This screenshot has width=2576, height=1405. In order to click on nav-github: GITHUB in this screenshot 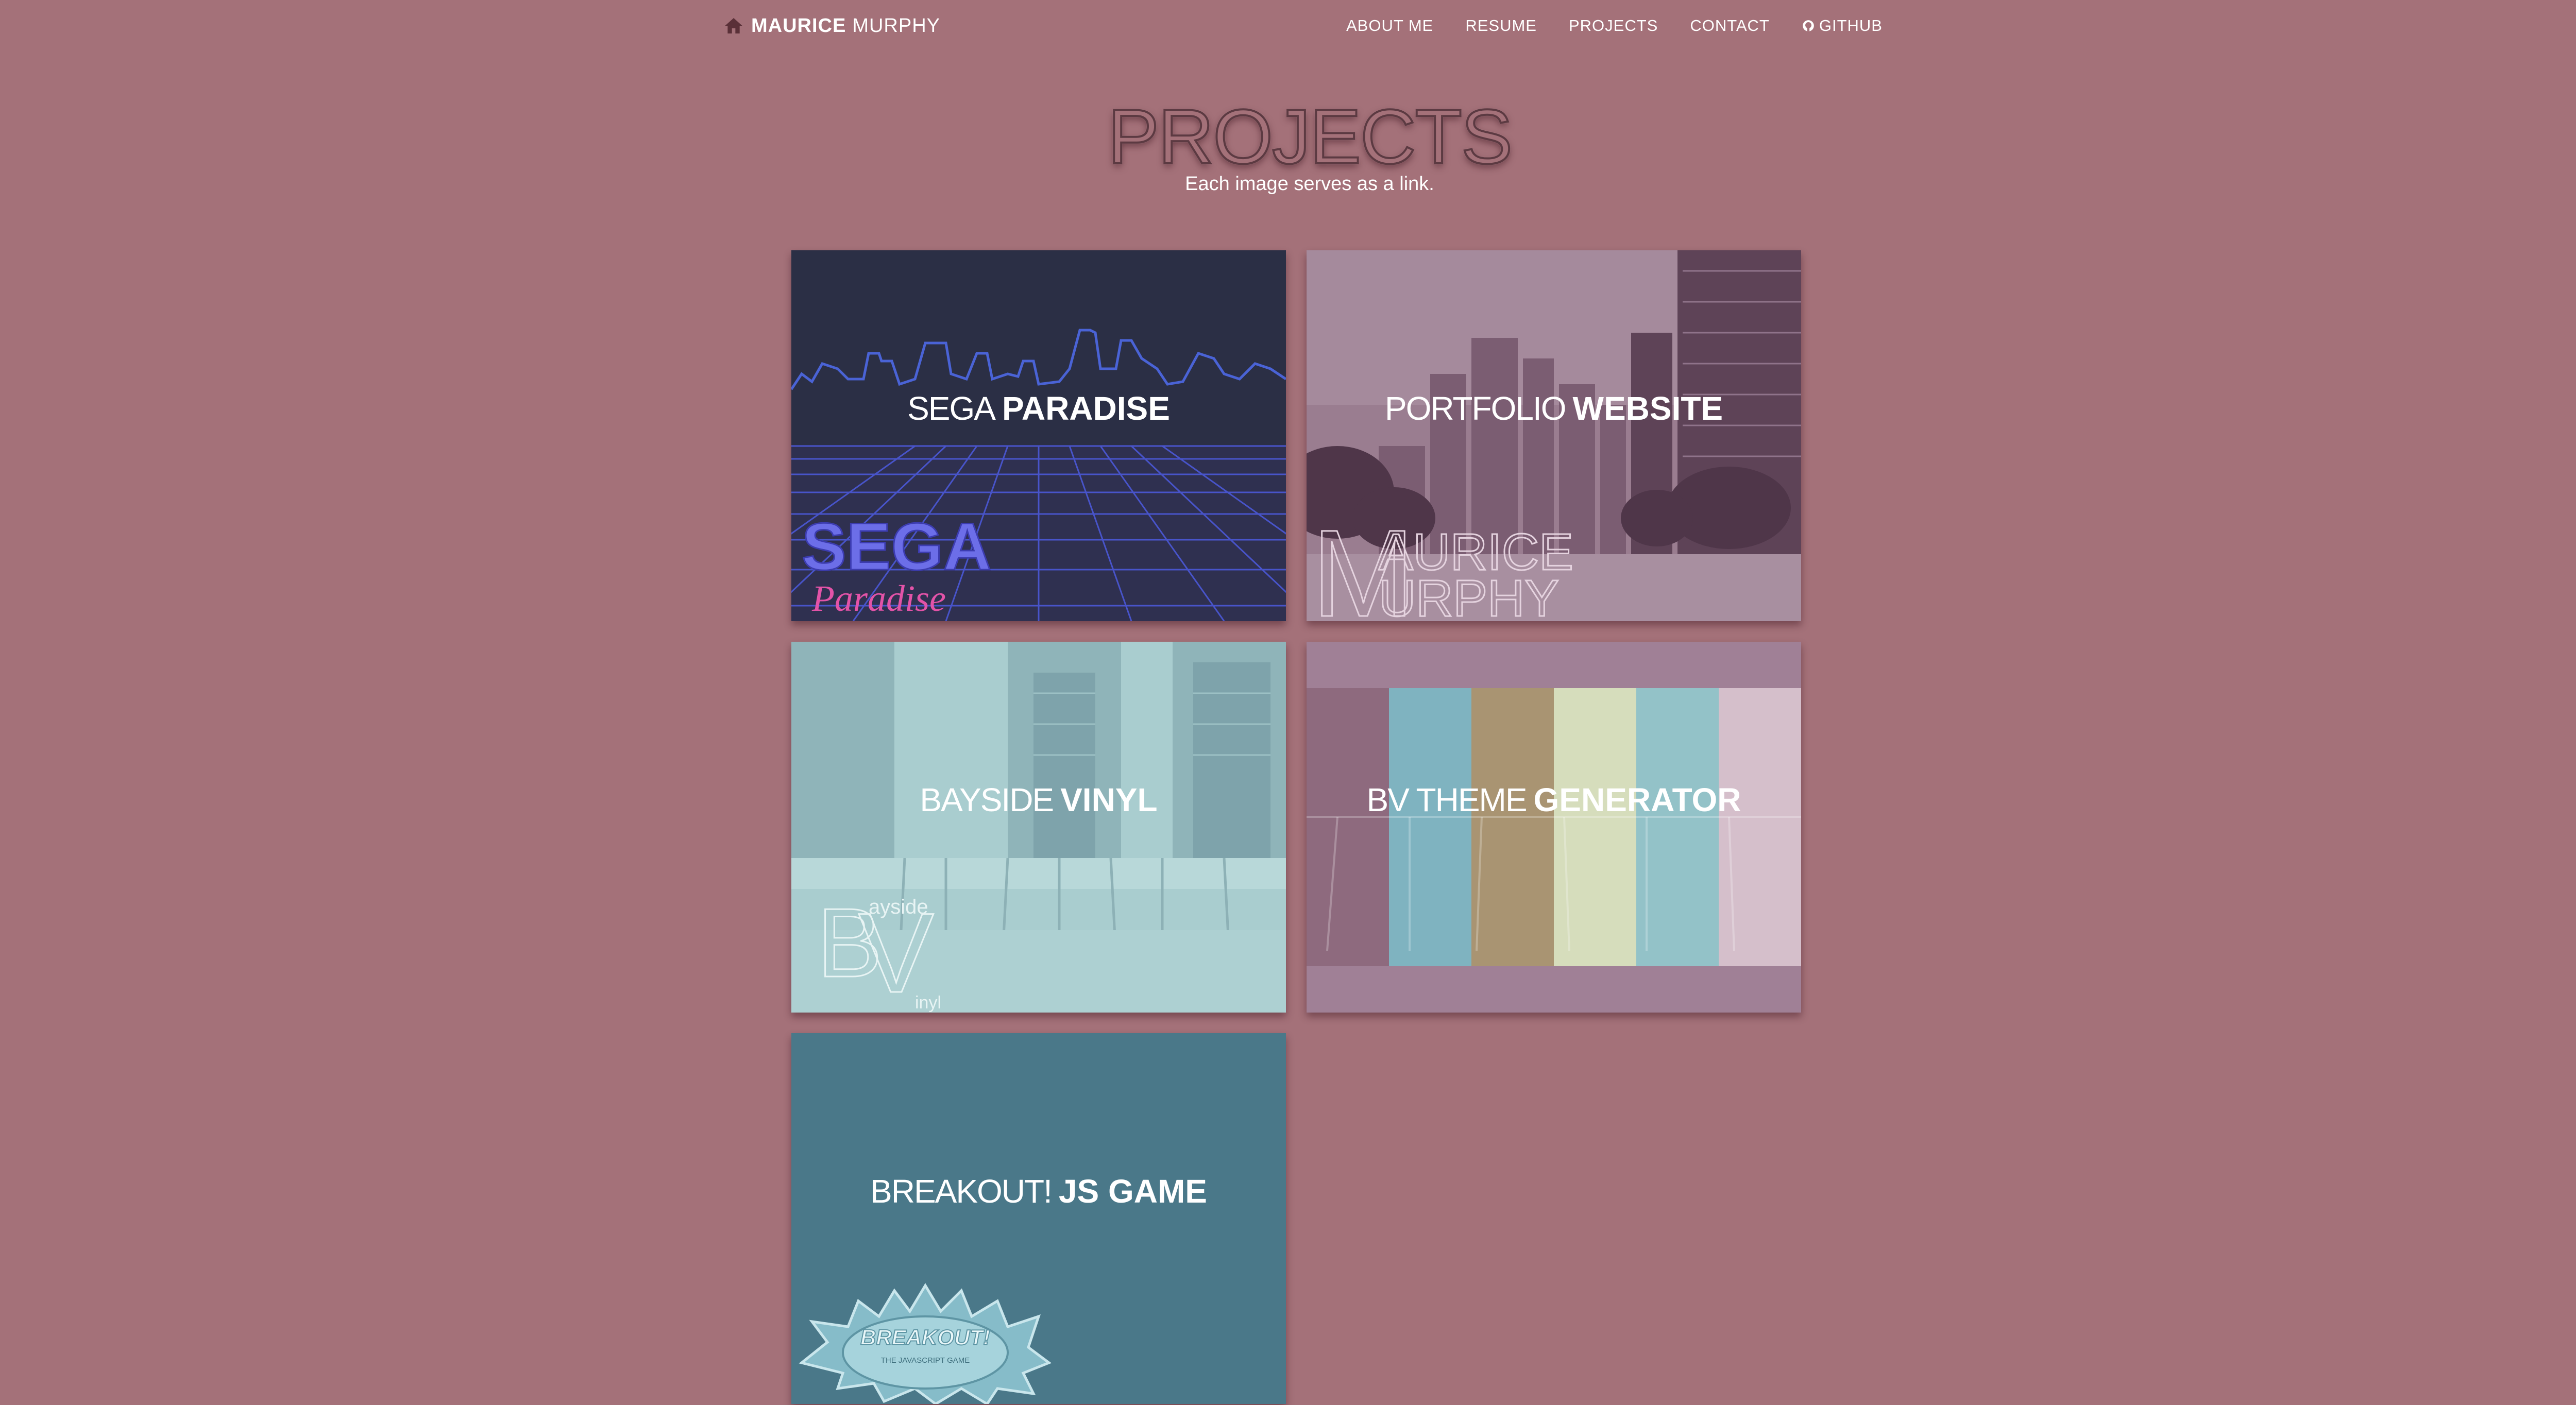, I will do `click(1842, 25)`.